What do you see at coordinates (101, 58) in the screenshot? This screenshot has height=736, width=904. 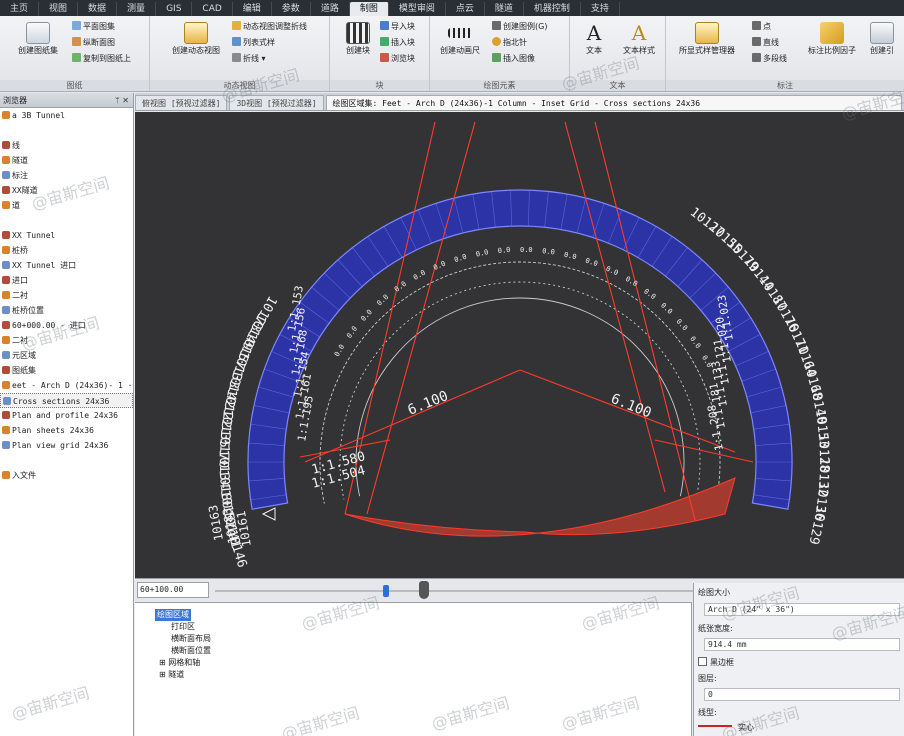 I see `copy-to-sheet-button: 复制到图纸上` at bounding box center [101, 58].